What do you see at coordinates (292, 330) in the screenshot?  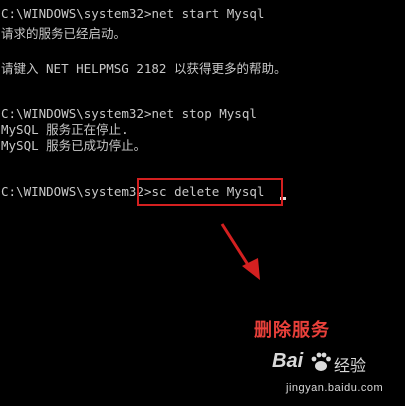 I see `annotation-label: 删除服务` at bounding box center [292, 330].